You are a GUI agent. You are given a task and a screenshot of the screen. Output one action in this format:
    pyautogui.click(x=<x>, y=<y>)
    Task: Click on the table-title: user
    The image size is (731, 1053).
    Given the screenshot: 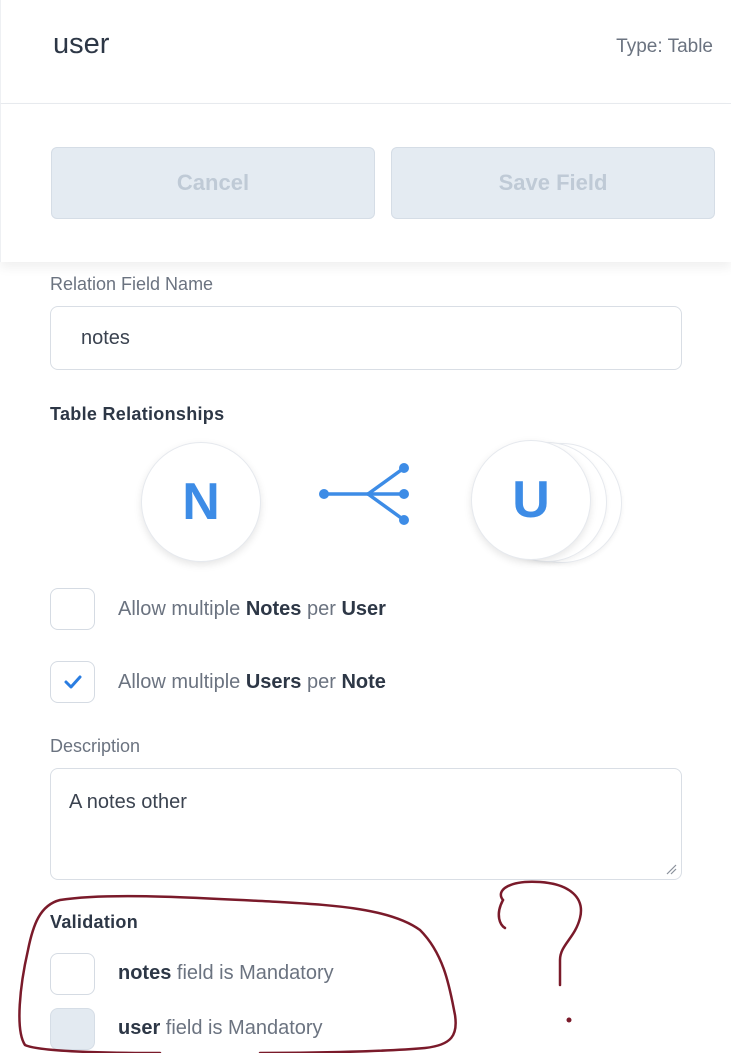 What is the action you would take?
    pyautogui.click(x=81, y=44)
    